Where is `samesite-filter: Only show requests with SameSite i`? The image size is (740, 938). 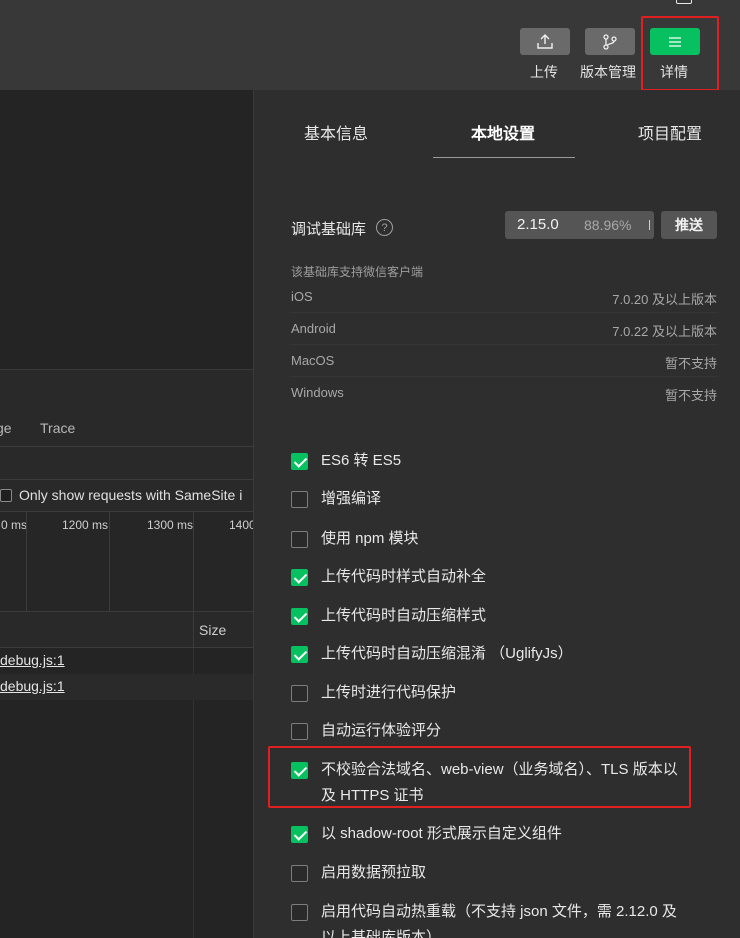 samesite-filter: Only show requests with SameSite i is located at coordinates (126, 496).